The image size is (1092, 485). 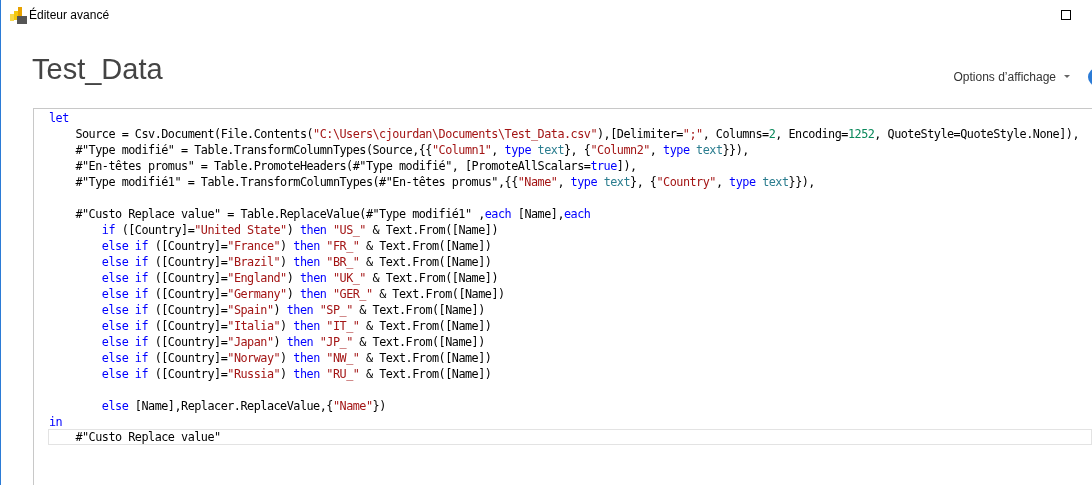 What do you see at coordinates (333, 213) in the screenshot?
I see `code-line: #"Custo Replace value" = Table.ReplaceValue(#"Type modifié1" ,each [Name],each` at bounding box center [333, 213].